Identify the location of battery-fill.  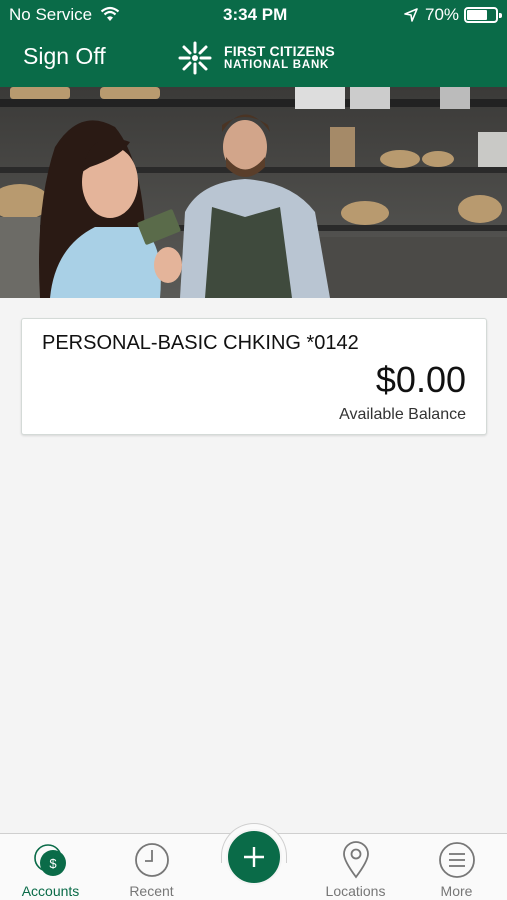
(477, 15).